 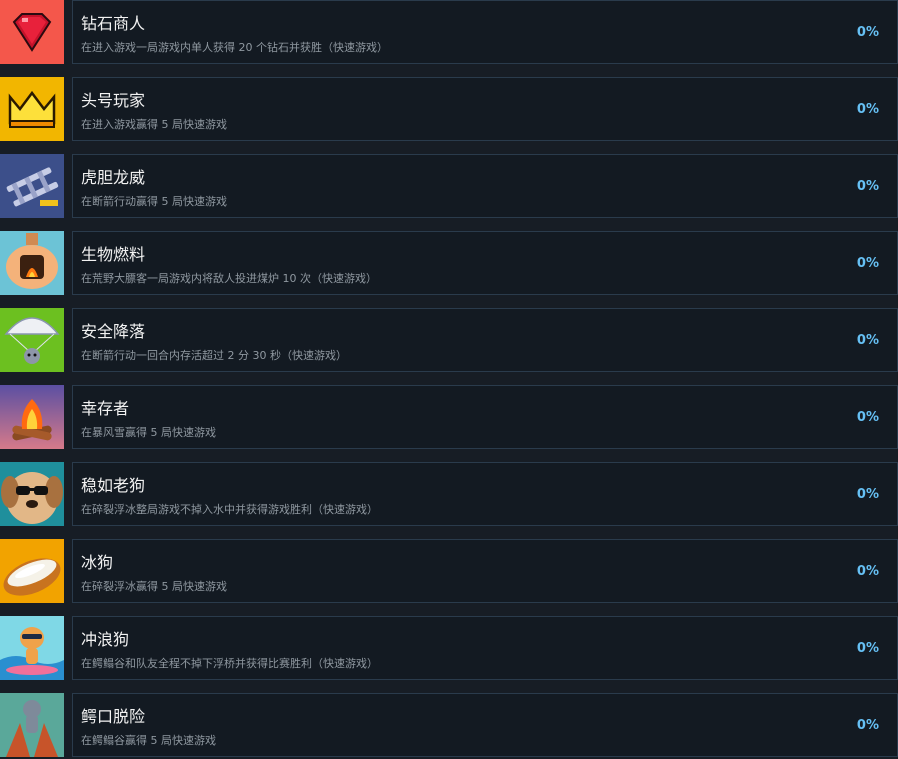 I want to click on campfire-icon, so click(x=32, y=417).